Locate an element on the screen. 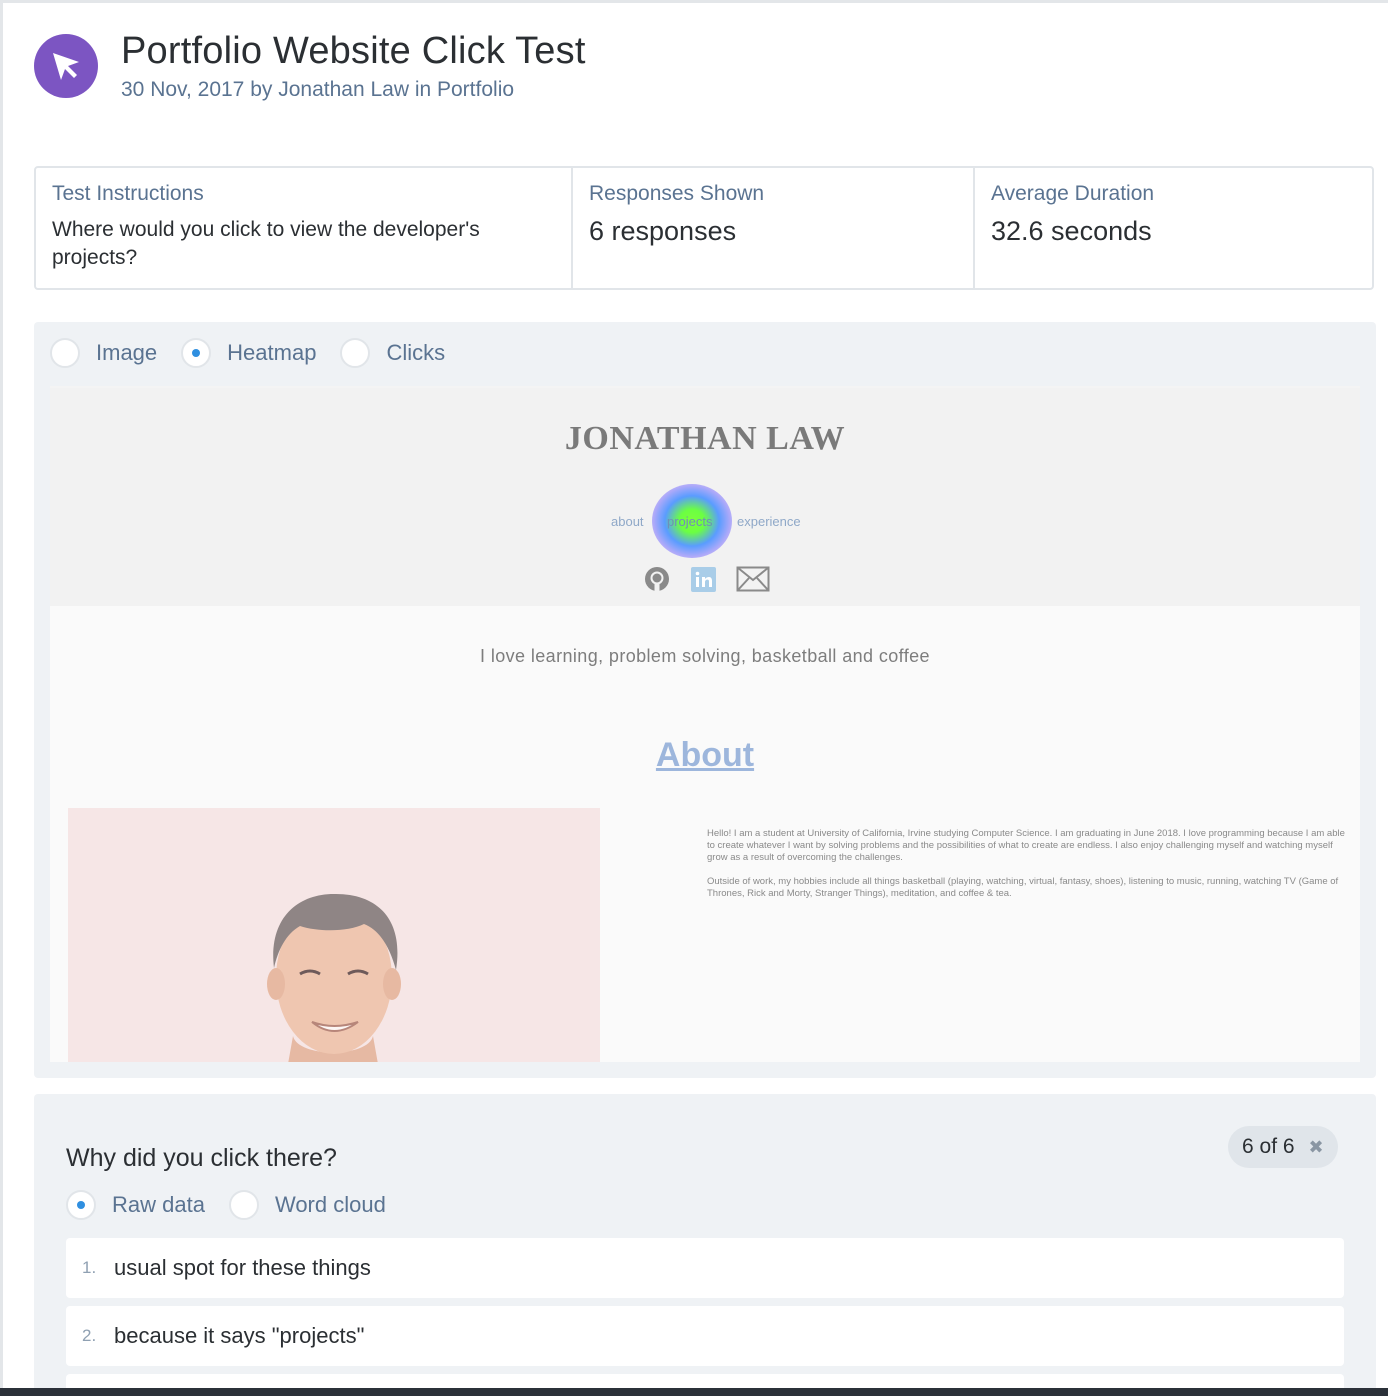  stat-instructions-label: Test Instructions is located at coordinates (128, 193).